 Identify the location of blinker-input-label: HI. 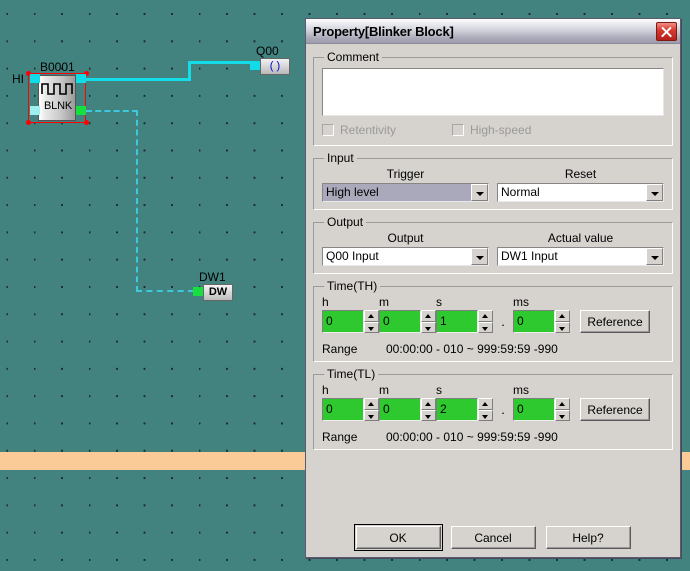
(18, 79).